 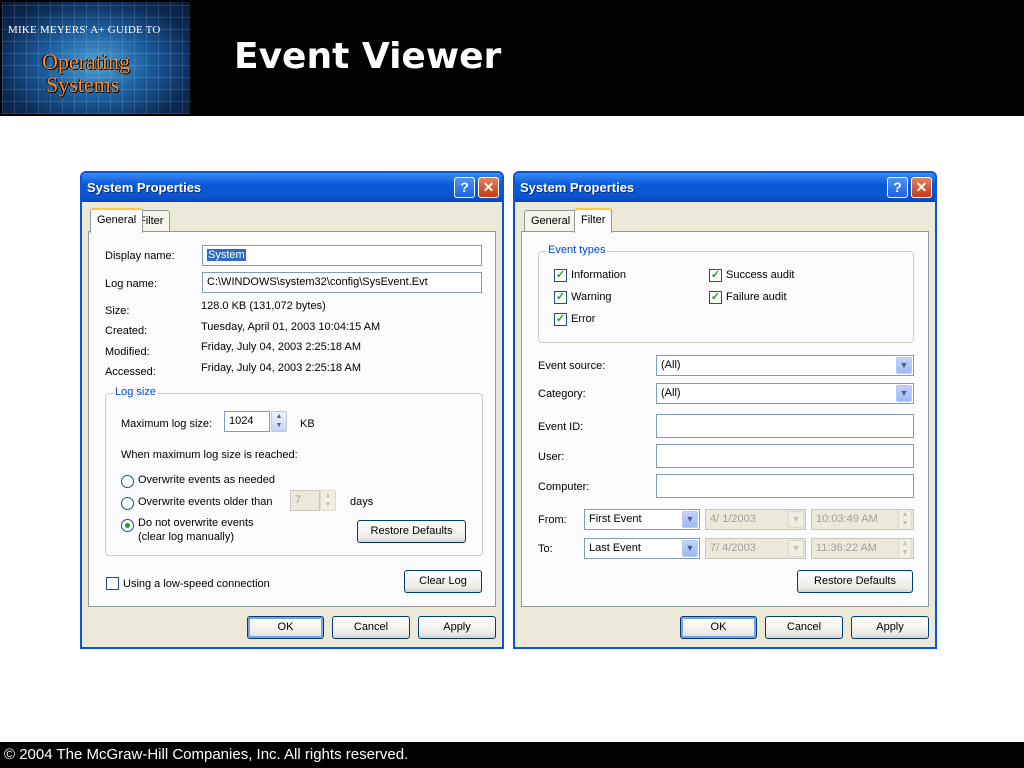 What do you see at coordinates (342, 255) in the screenshot?
I see `display-name-field: System` at bounding box center [342, 255].